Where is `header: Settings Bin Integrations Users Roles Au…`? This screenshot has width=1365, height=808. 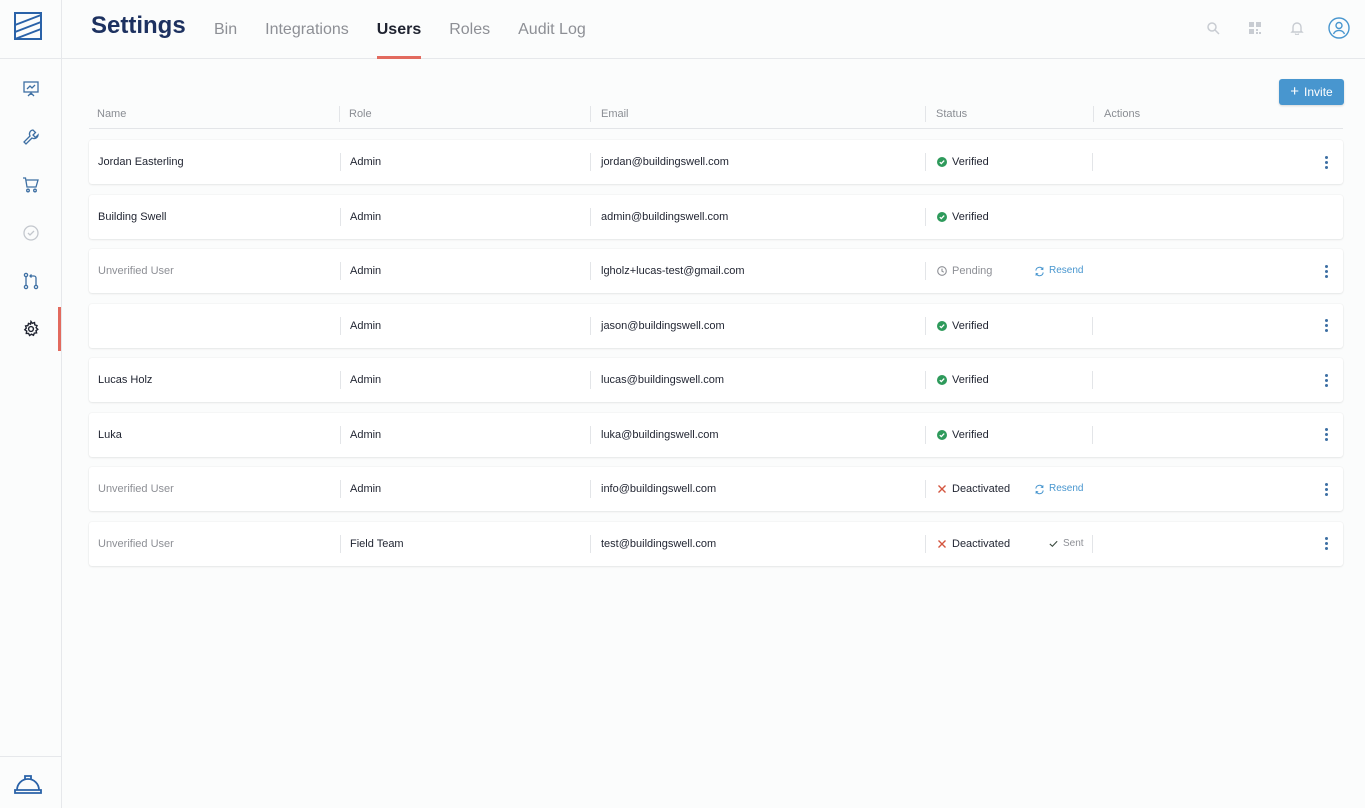
header: Settings Bin Integrations Users Roles Au… is located at coordinates (713, 29).